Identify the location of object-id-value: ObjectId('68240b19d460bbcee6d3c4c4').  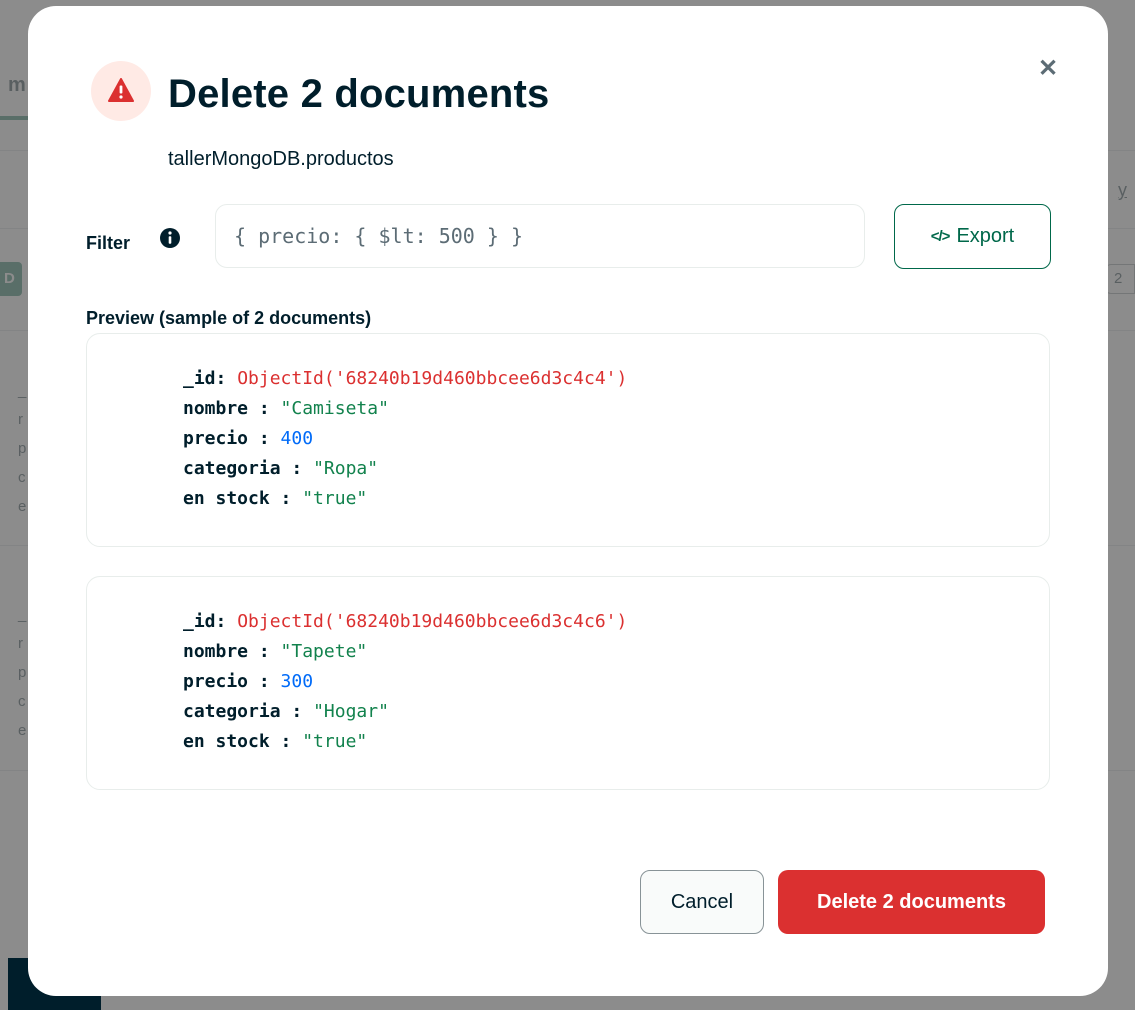
(432, 378).